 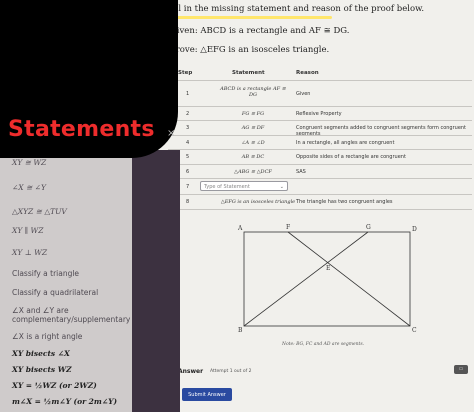 I want to click on label-b: B, so click(x=240, y=330).